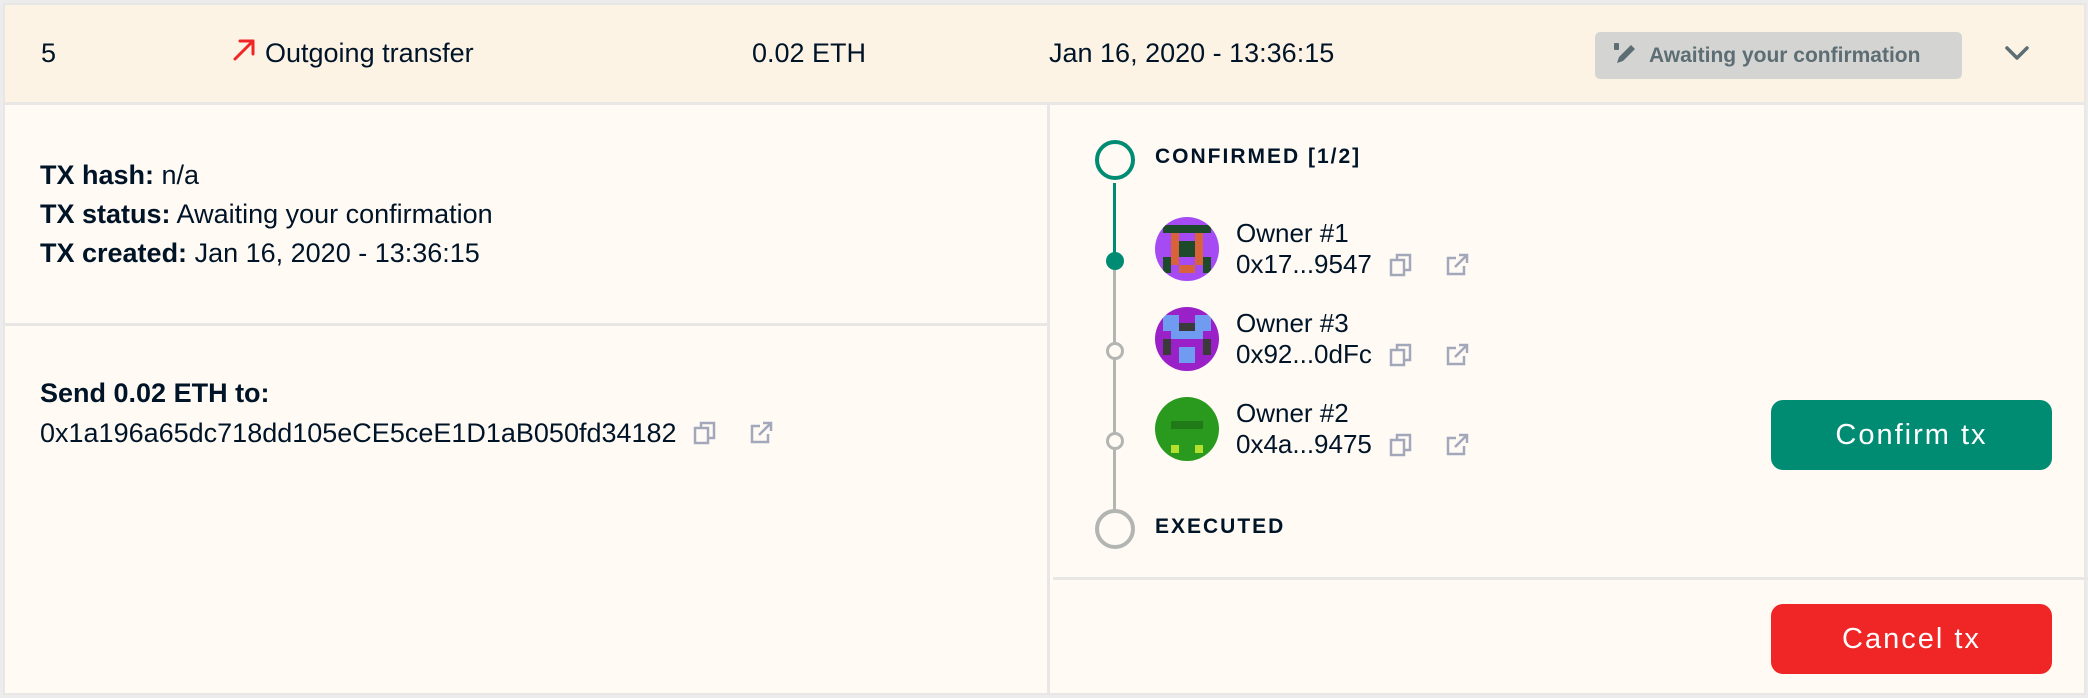  Describe the element at coordinates (337, 253) in the screenshot. I see `tx-created-value: Jan 16, 2020 - 13:36:15` at that location.